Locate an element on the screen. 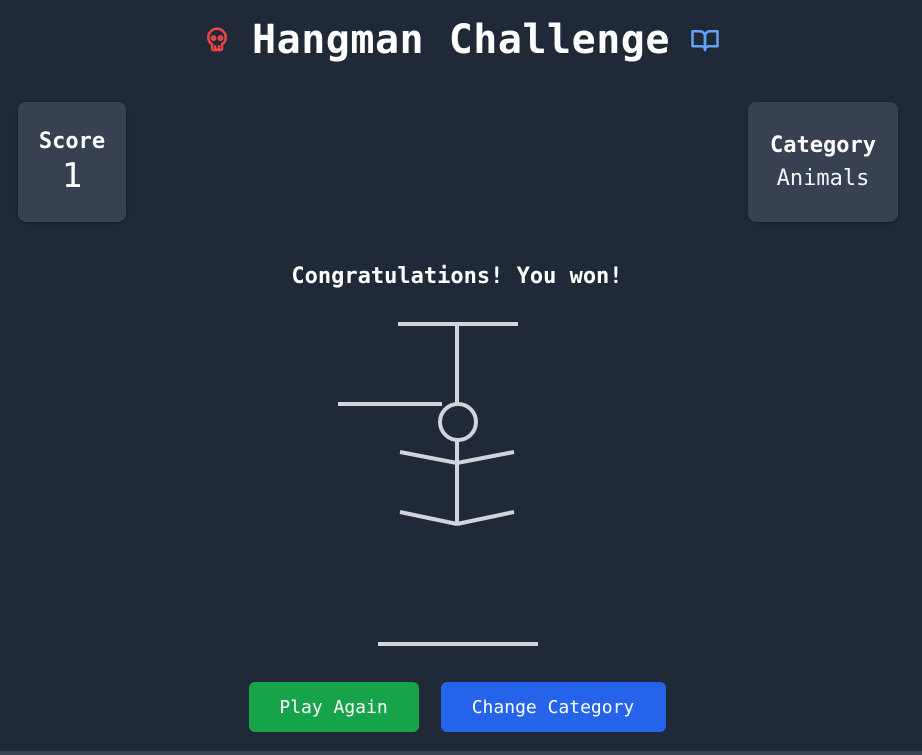 This screenshot has height=755, width=922. play-again-button: Play Again is located at coordinates (333, 707).